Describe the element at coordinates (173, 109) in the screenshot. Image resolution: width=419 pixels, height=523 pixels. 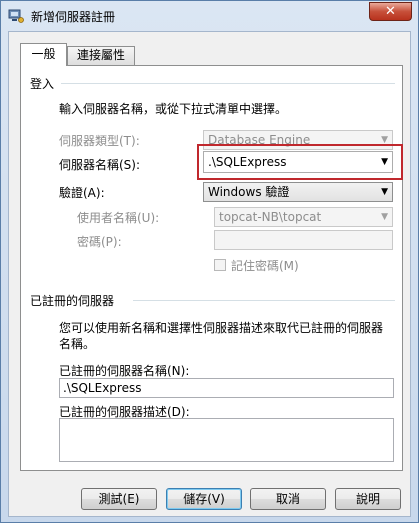
I see `login-instruction: 輸入伺服器名稱，或從下拉式清單中選擇。` at that location.